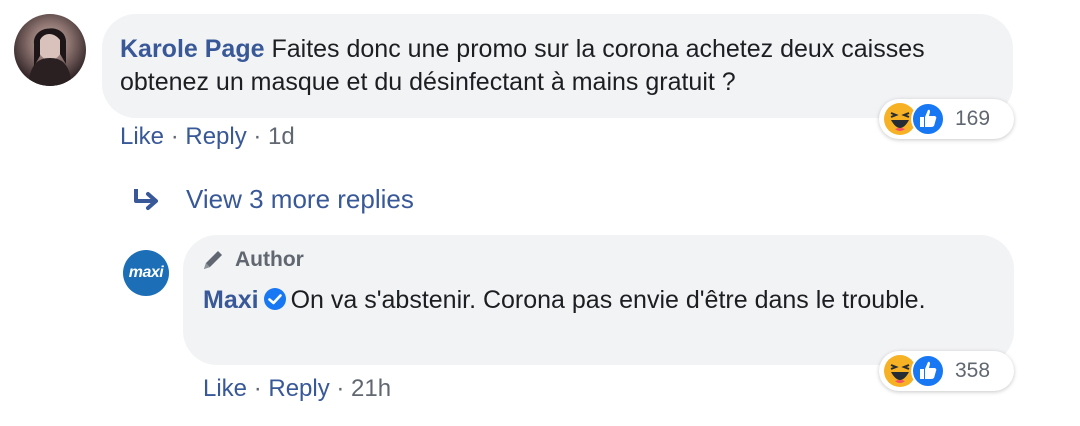  I want to click on author-badge: Author, so click(252, 260).